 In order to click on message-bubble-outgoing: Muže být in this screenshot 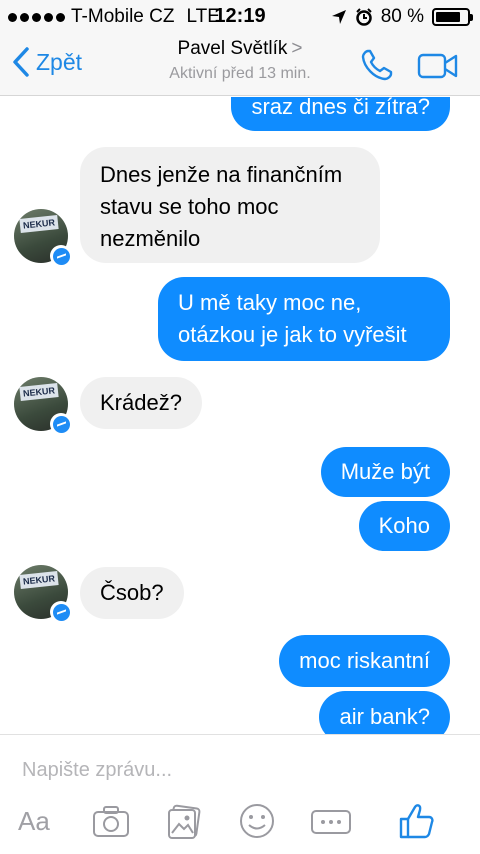, I will do `click(385, 472)`.